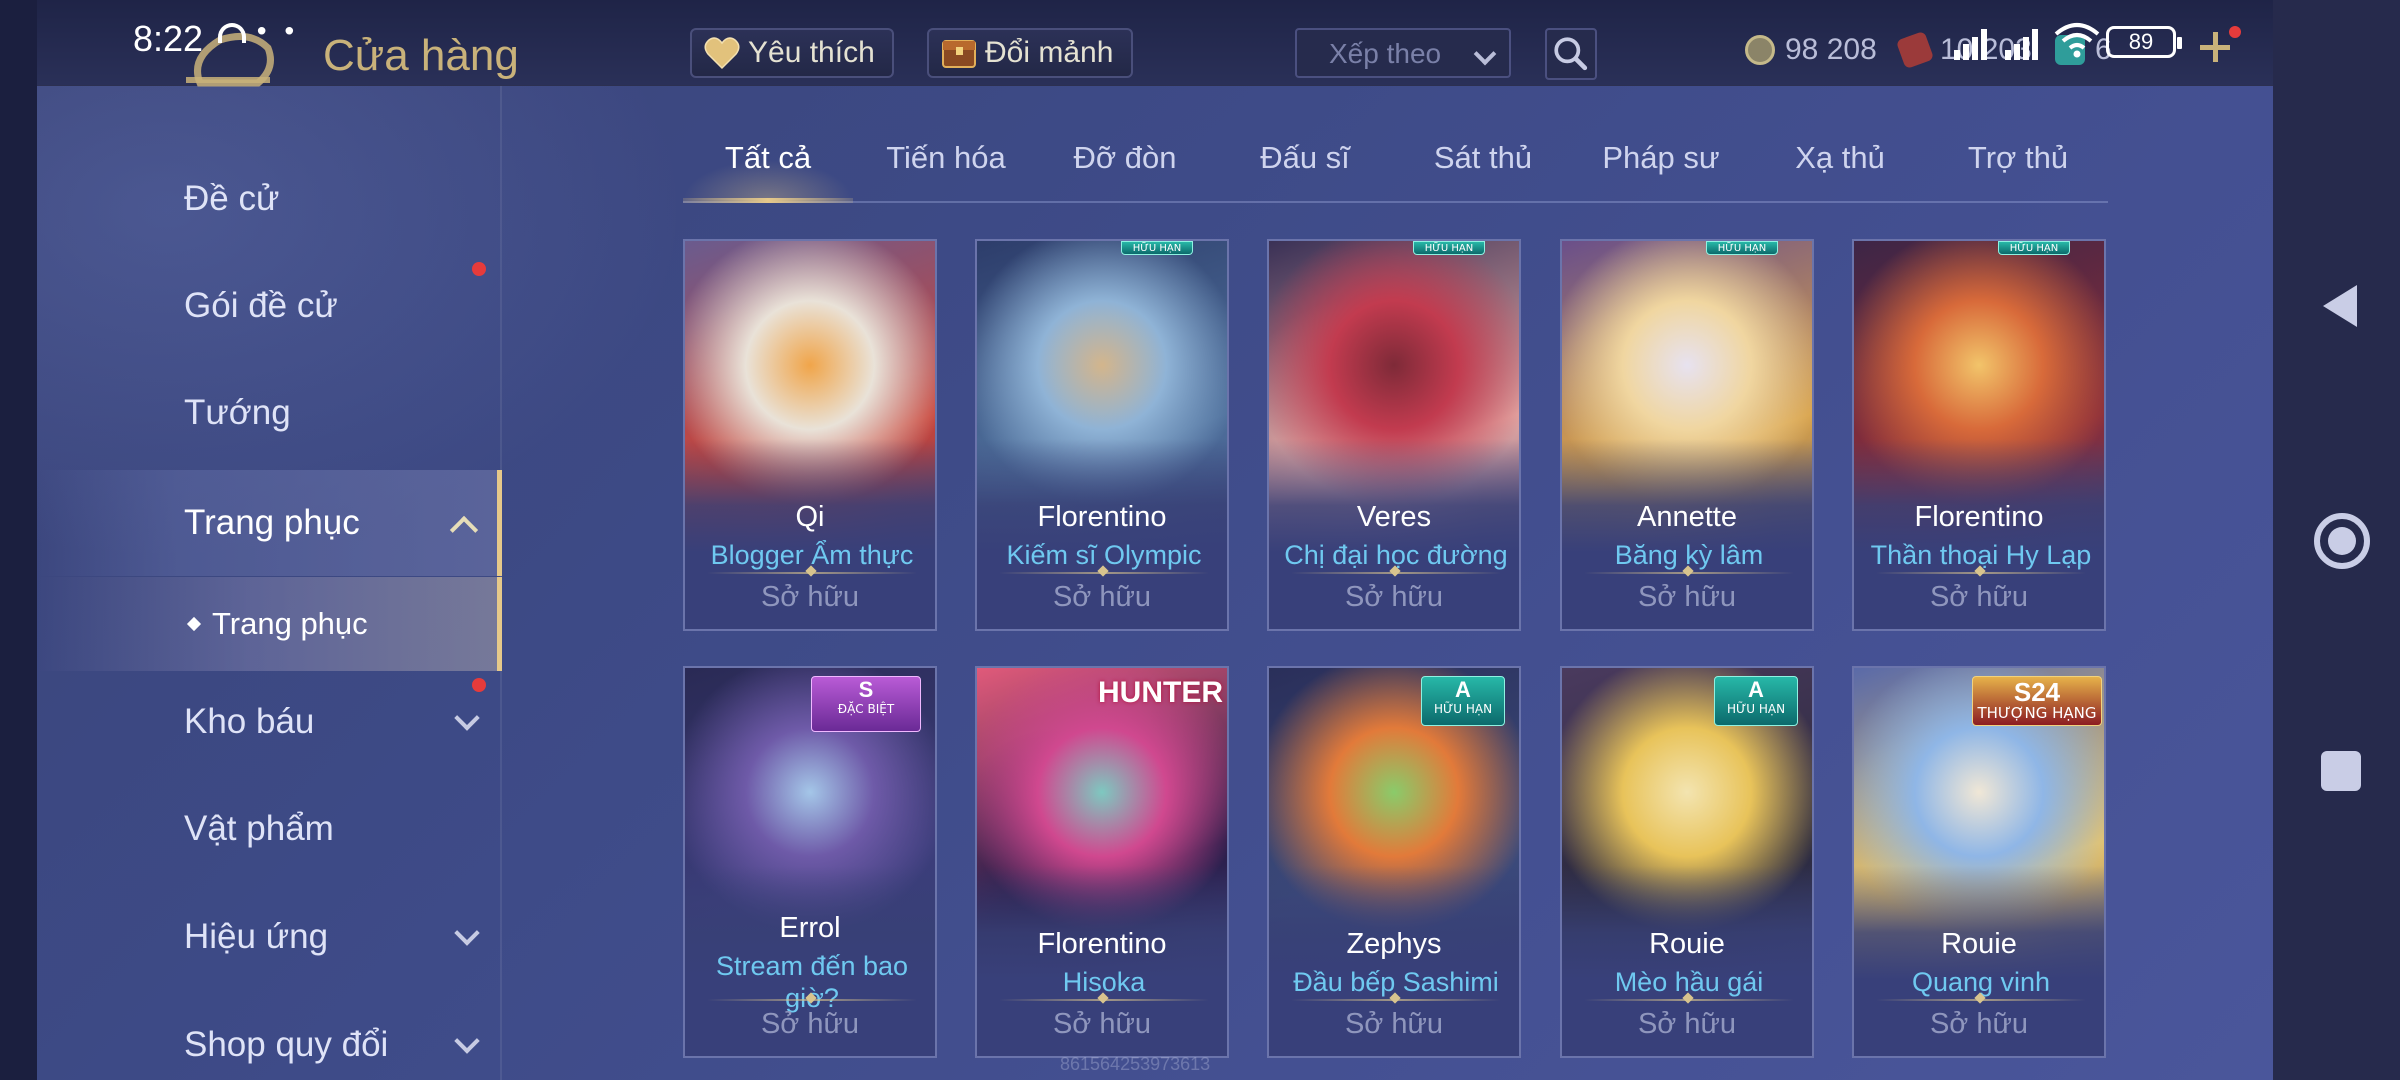  Describe the element at coordinates (811, 52) in the screenshot. I see `favorites-label: Yêu thích` at that location.